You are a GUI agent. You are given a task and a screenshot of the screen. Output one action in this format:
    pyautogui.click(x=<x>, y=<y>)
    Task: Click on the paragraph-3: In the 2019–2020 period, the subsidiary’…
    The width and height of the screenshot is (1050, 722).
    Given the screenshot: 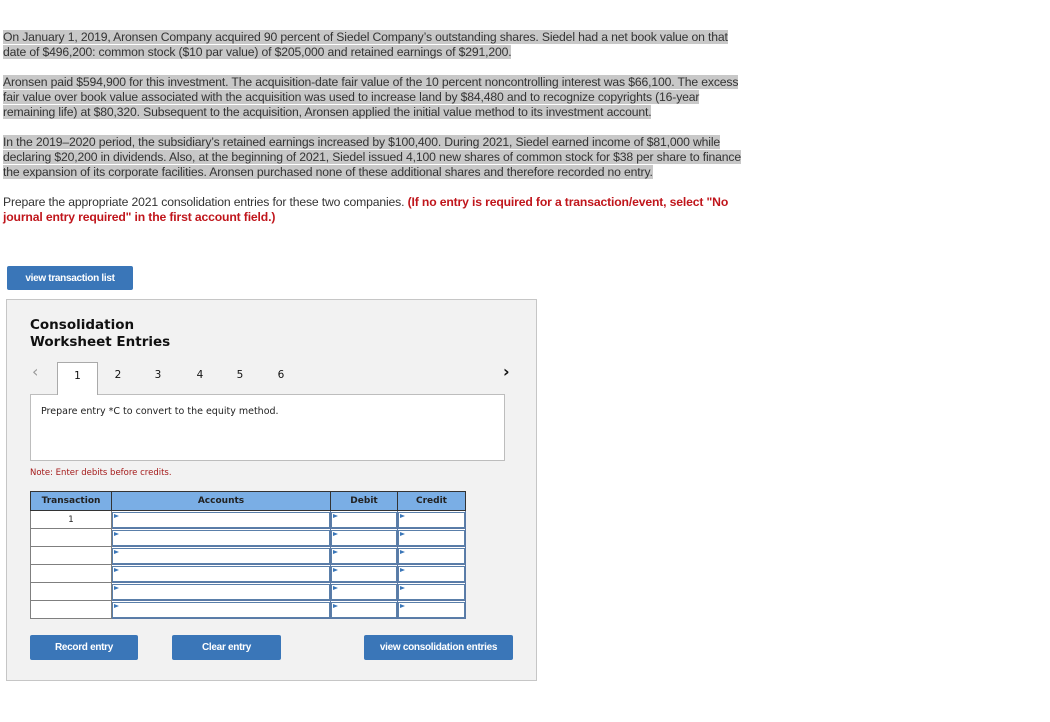 What is the action you would take?
    pyautogui.click(x=372, y=157)
    